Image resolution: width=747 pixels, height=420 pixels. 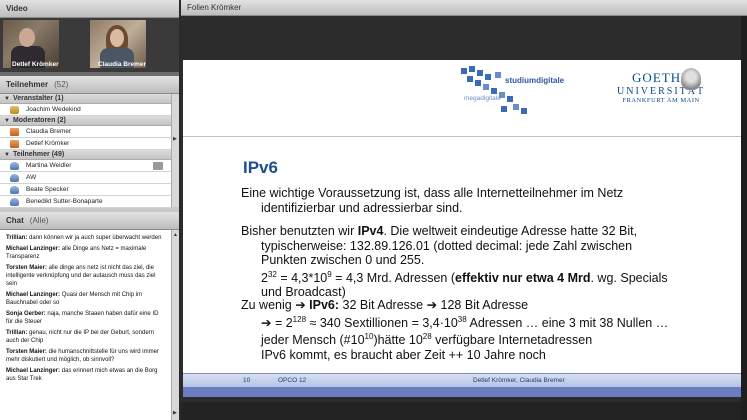 What do you see at coordinates (247, 380) in the screenshot?
I see `slide-number: 10` at bounding box center [247, 380].